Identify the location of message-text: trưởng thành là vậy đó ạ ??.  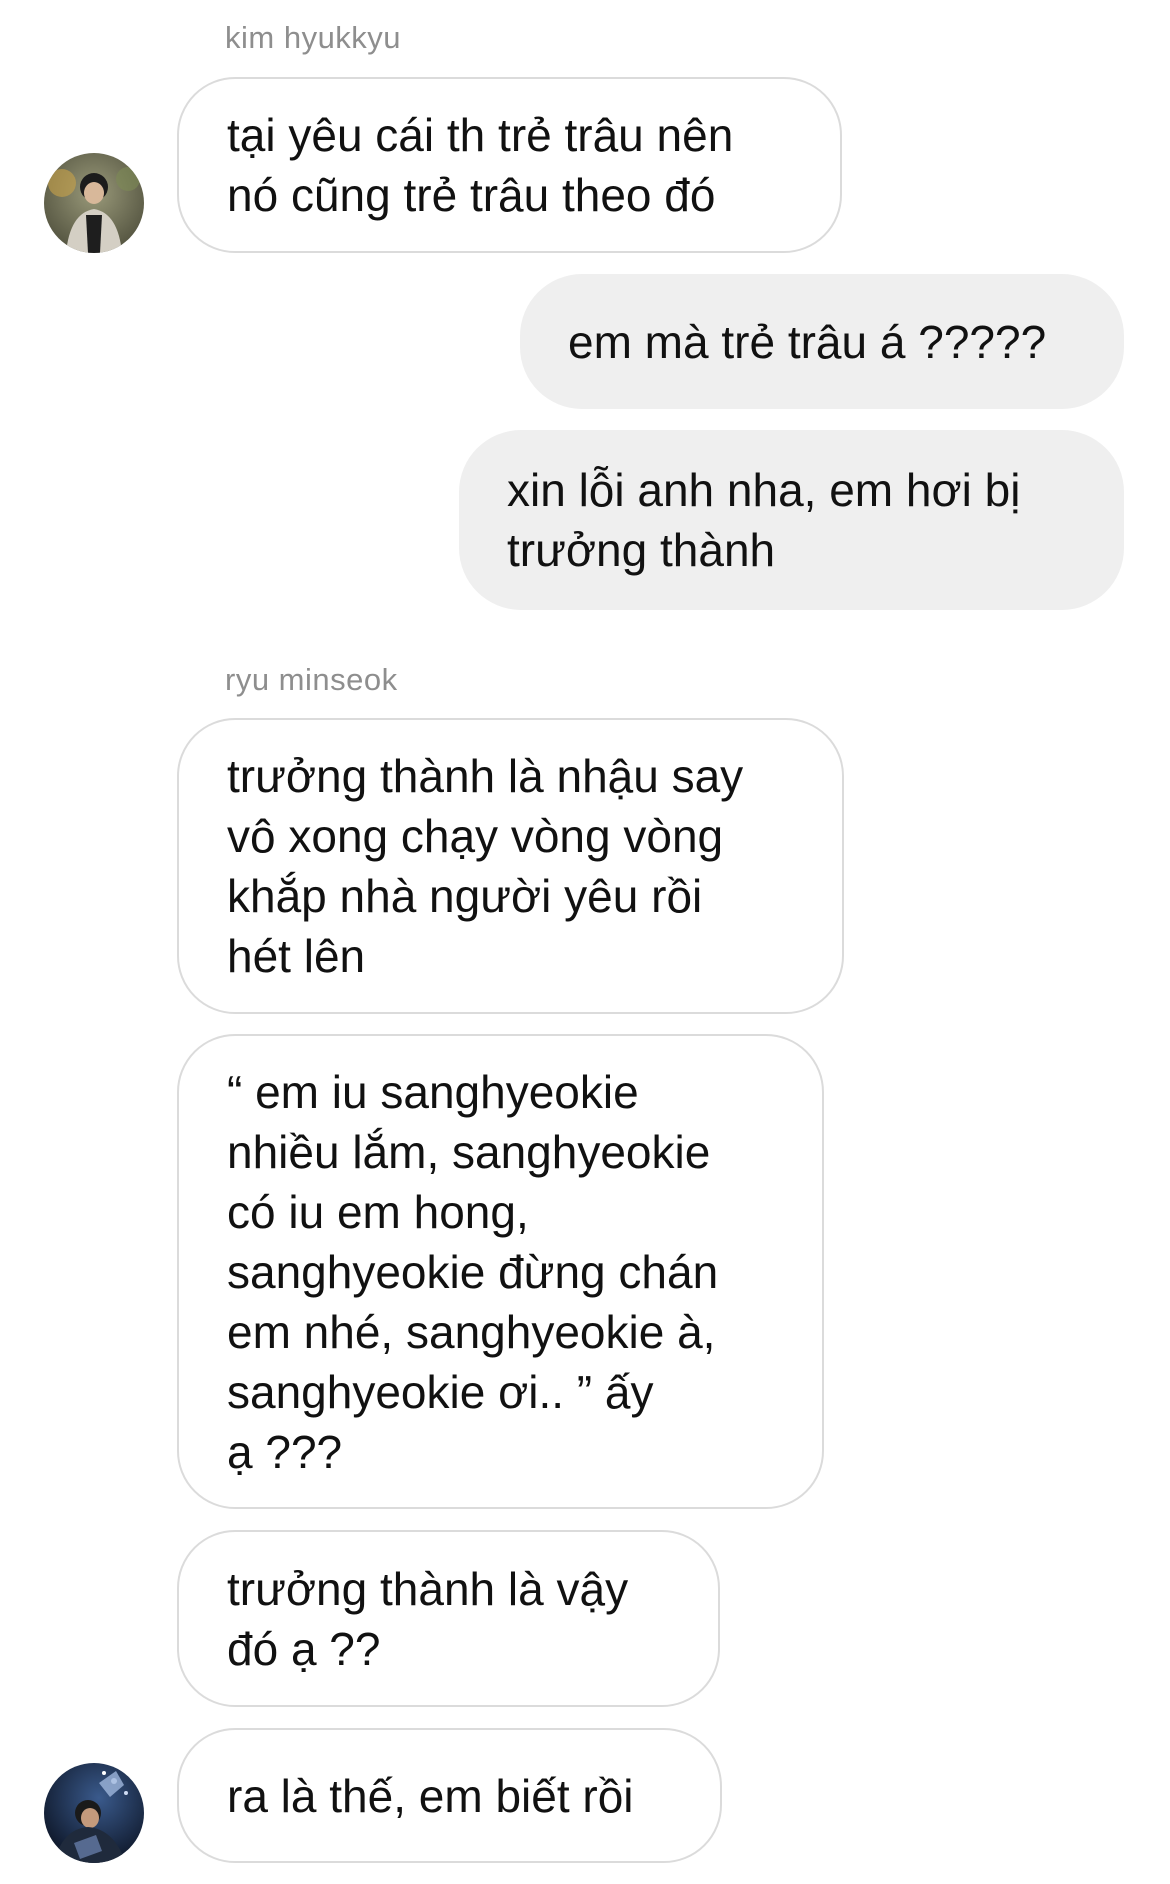
(428, 1618).